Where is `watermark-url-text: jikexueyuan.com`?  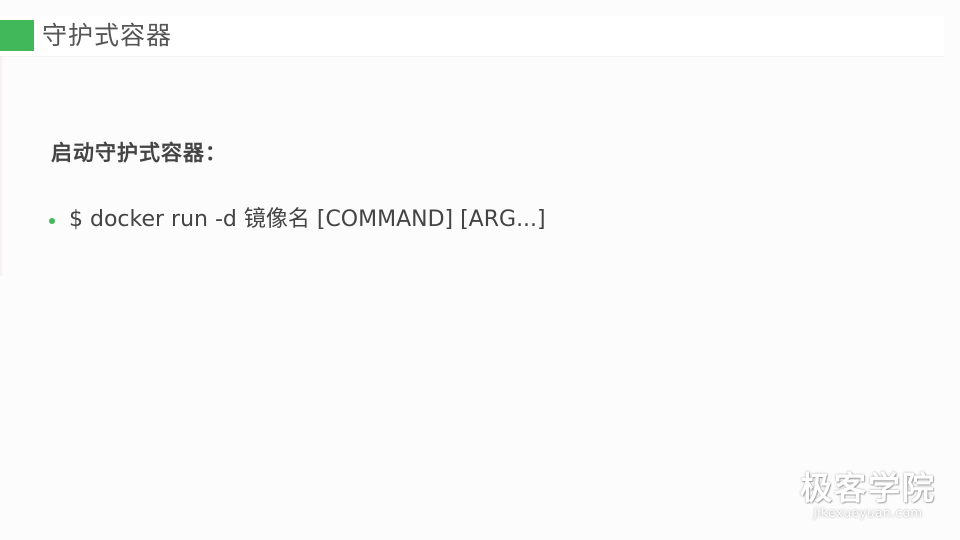 watermark-url-text: jikexueyuan.com is located at coordinates (868, 513).